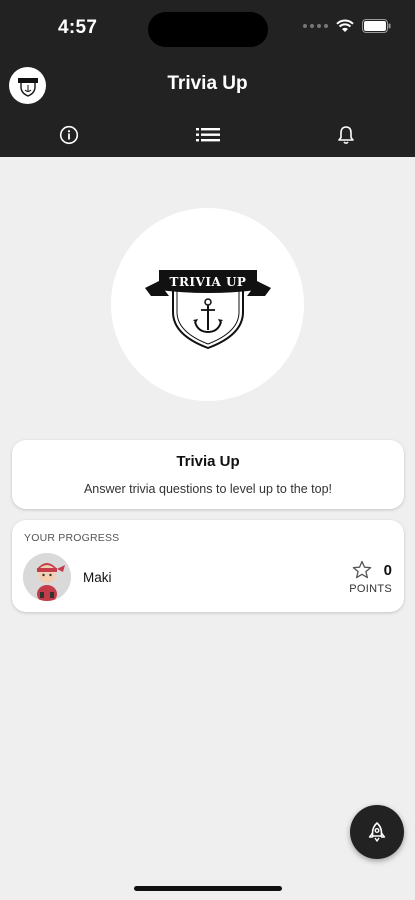  Describe the element at coordinates (370, 589) in the screenshot. I see `points-label: POINTS` at that location.